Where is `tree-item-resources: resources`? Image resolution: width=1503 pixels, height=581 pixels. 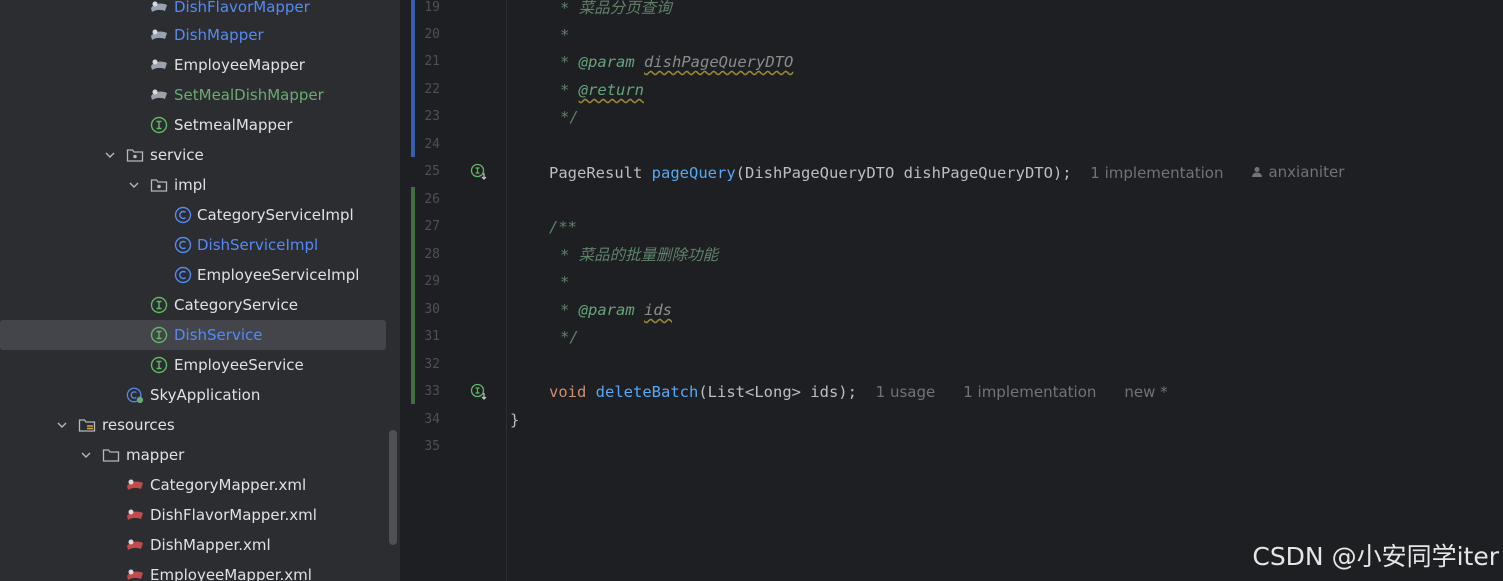
tree-item-resources: resources is located at coordinates (193, 425).